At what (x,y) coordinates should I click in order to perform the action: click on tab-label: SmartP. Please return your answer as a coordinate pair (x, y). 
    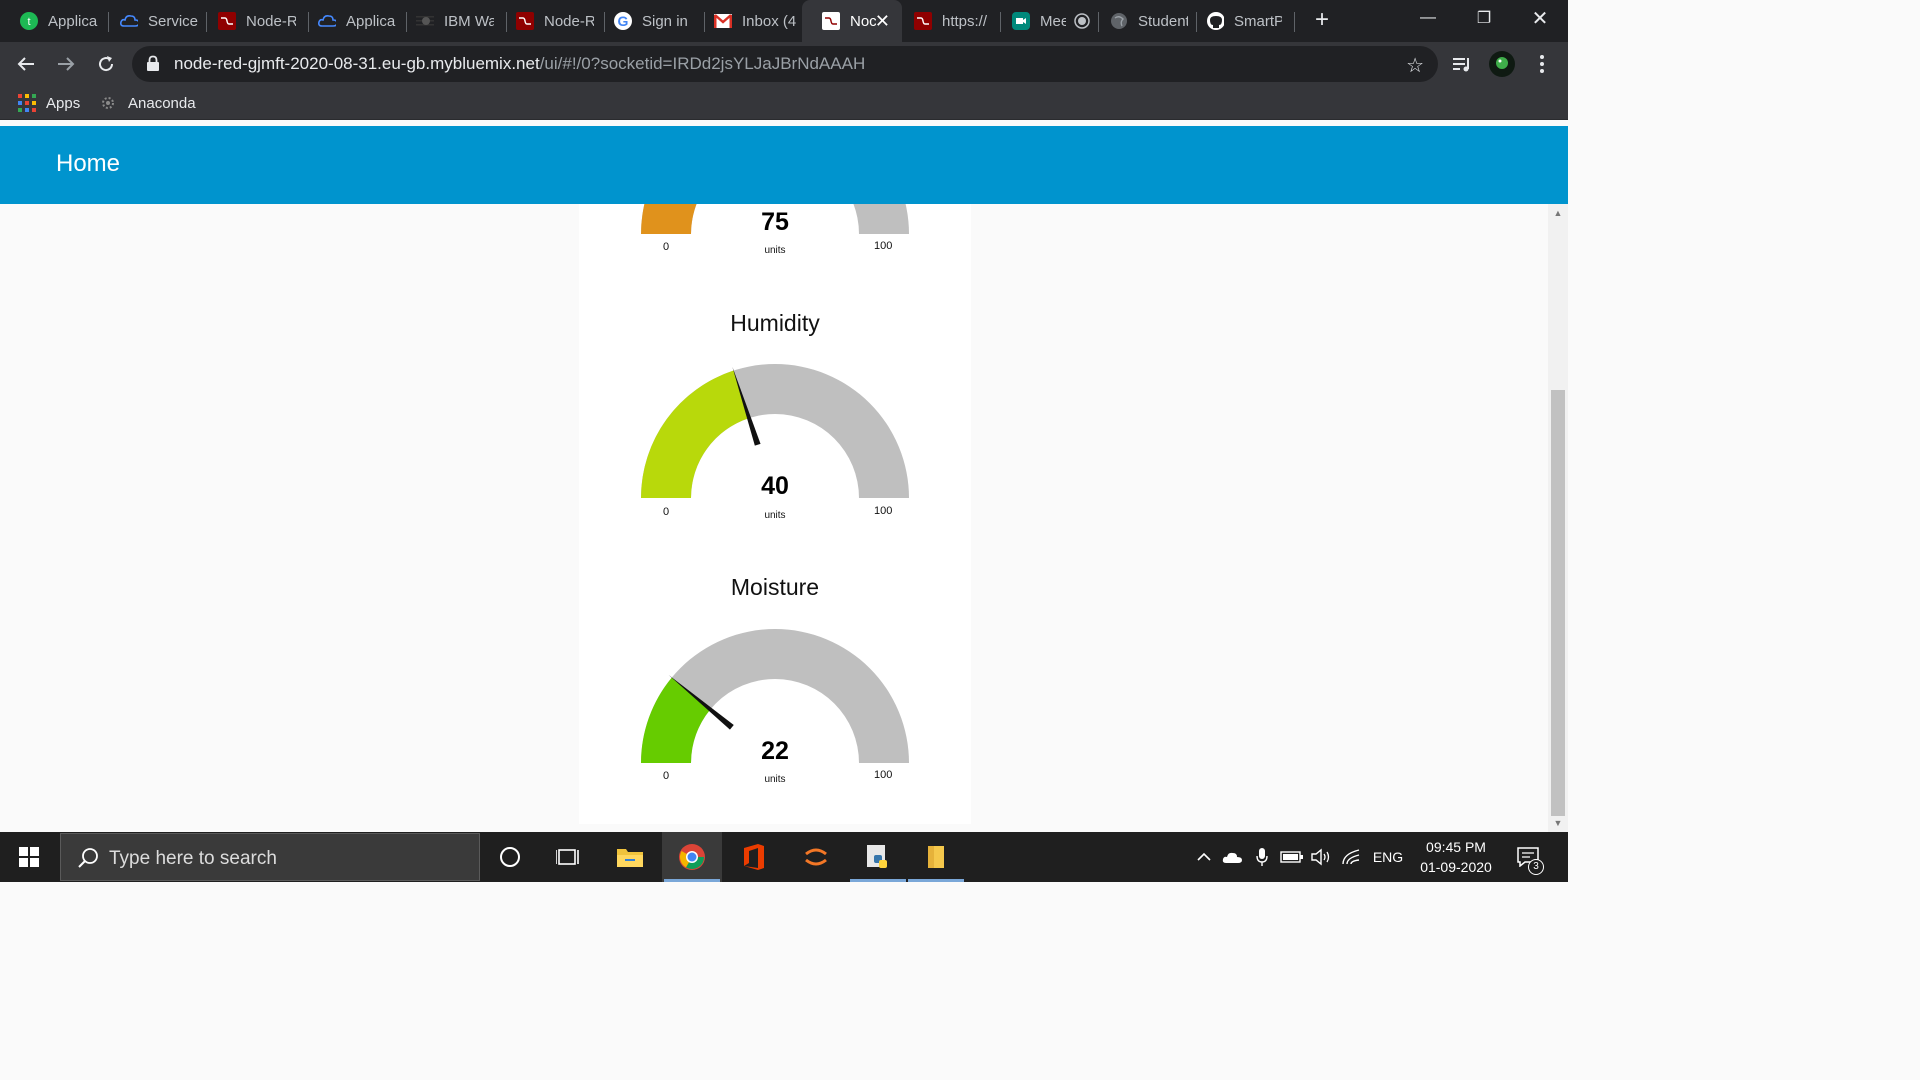
    Looking at the image, I should click on (1258, 21).